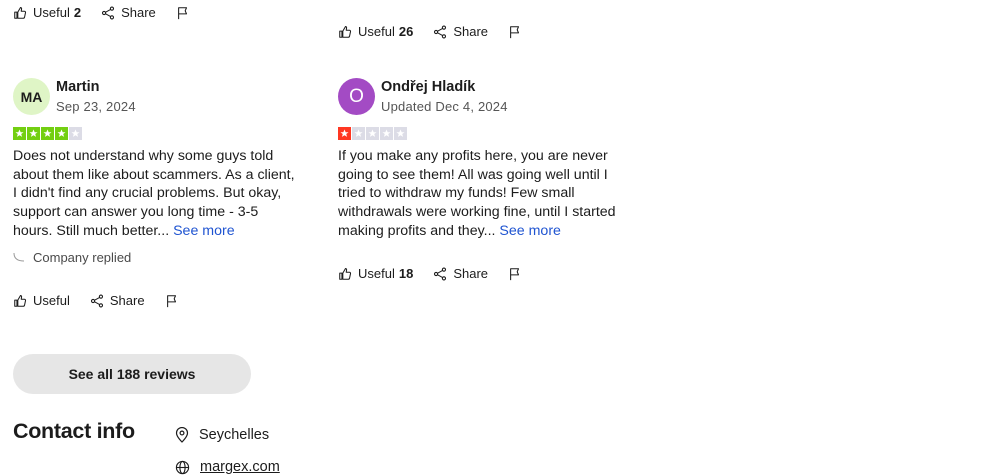  I want to click on useful-count: 18, so click(406, 273).